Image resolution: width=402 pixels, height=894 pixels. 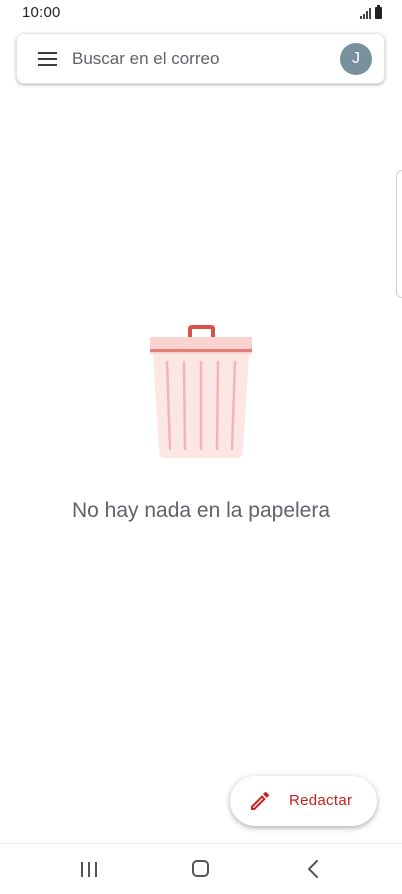 What do you see at coordinates (321, 800) in the screenshot?
I see `compose-label: Redactar` at bounding box center [321, 800].